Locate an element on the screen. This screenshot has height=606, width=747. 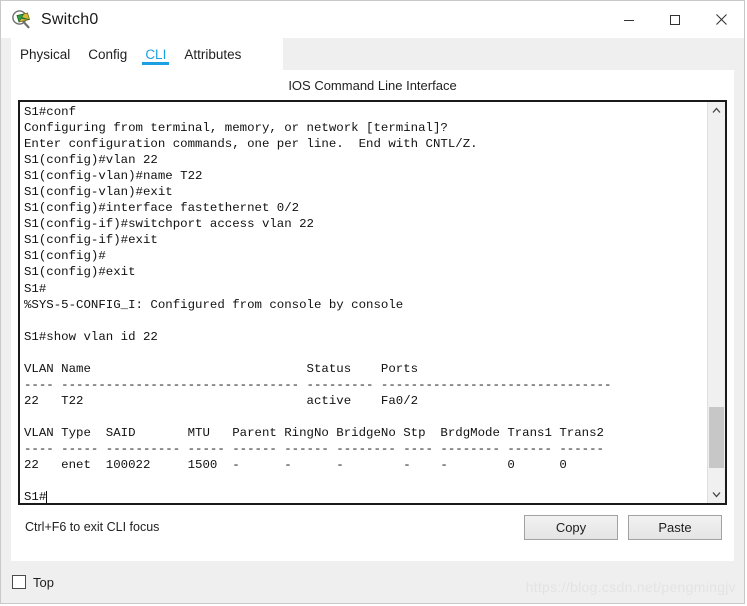
tab-strip-container: Physical Config CLI Attributes is located at coordinates (372, 54).